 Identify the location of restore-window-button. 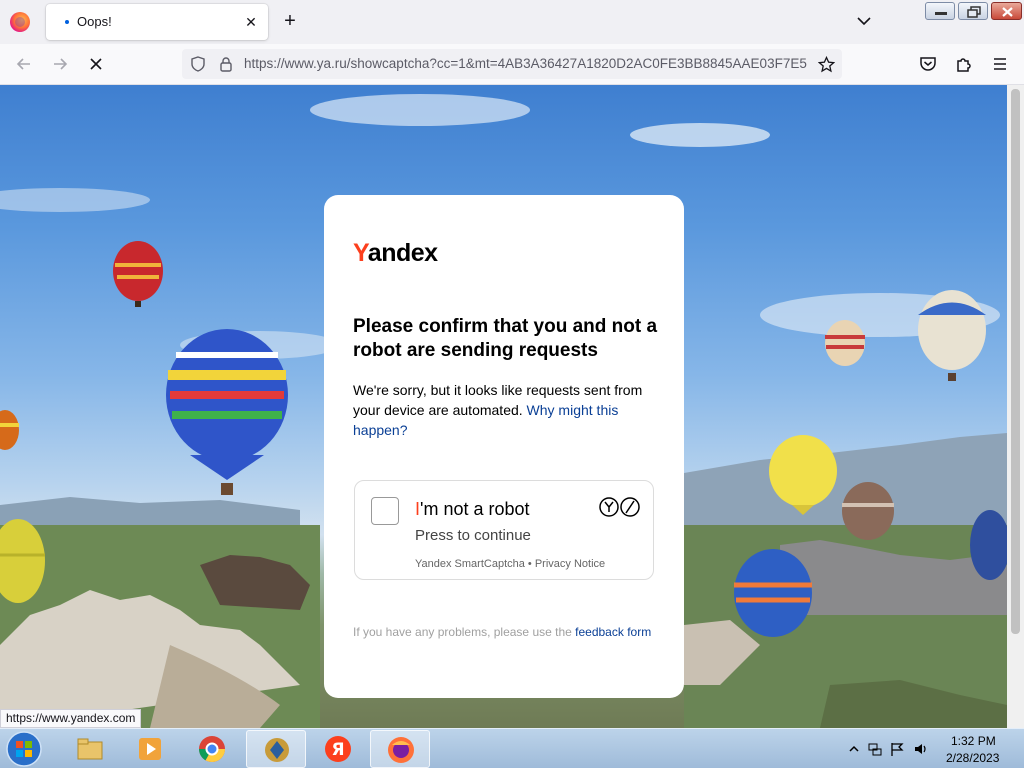
(973, 11).